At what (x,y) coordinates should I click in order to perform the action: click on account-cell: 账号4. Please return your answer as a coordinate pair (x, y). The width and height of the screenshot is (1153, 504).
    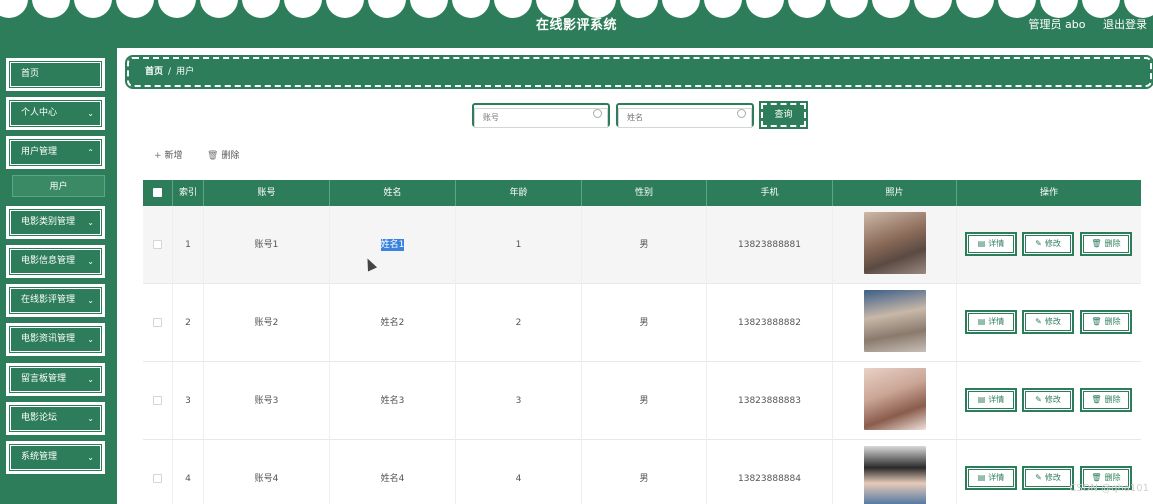
    Looking at the image, I should click on (267, 472).